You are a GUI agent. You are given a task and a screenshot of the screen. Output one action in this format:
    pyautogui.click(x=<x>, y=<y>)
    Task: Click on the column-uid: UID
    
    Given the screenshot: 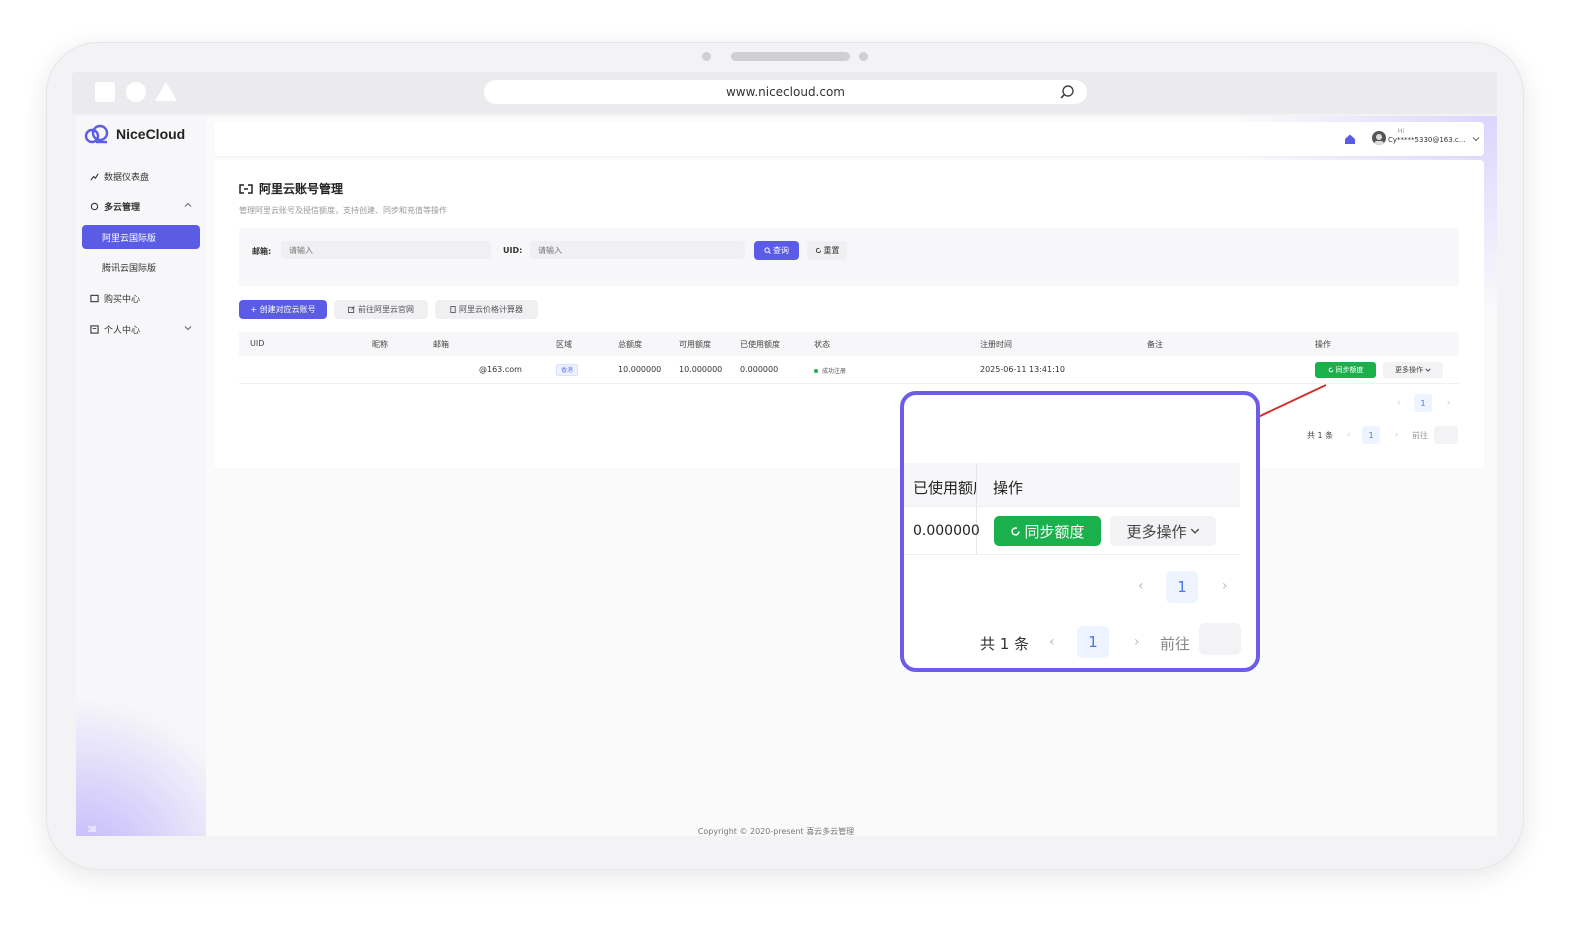 What is the action you would take?
    pyautogui.click(x=257, y=343)
    